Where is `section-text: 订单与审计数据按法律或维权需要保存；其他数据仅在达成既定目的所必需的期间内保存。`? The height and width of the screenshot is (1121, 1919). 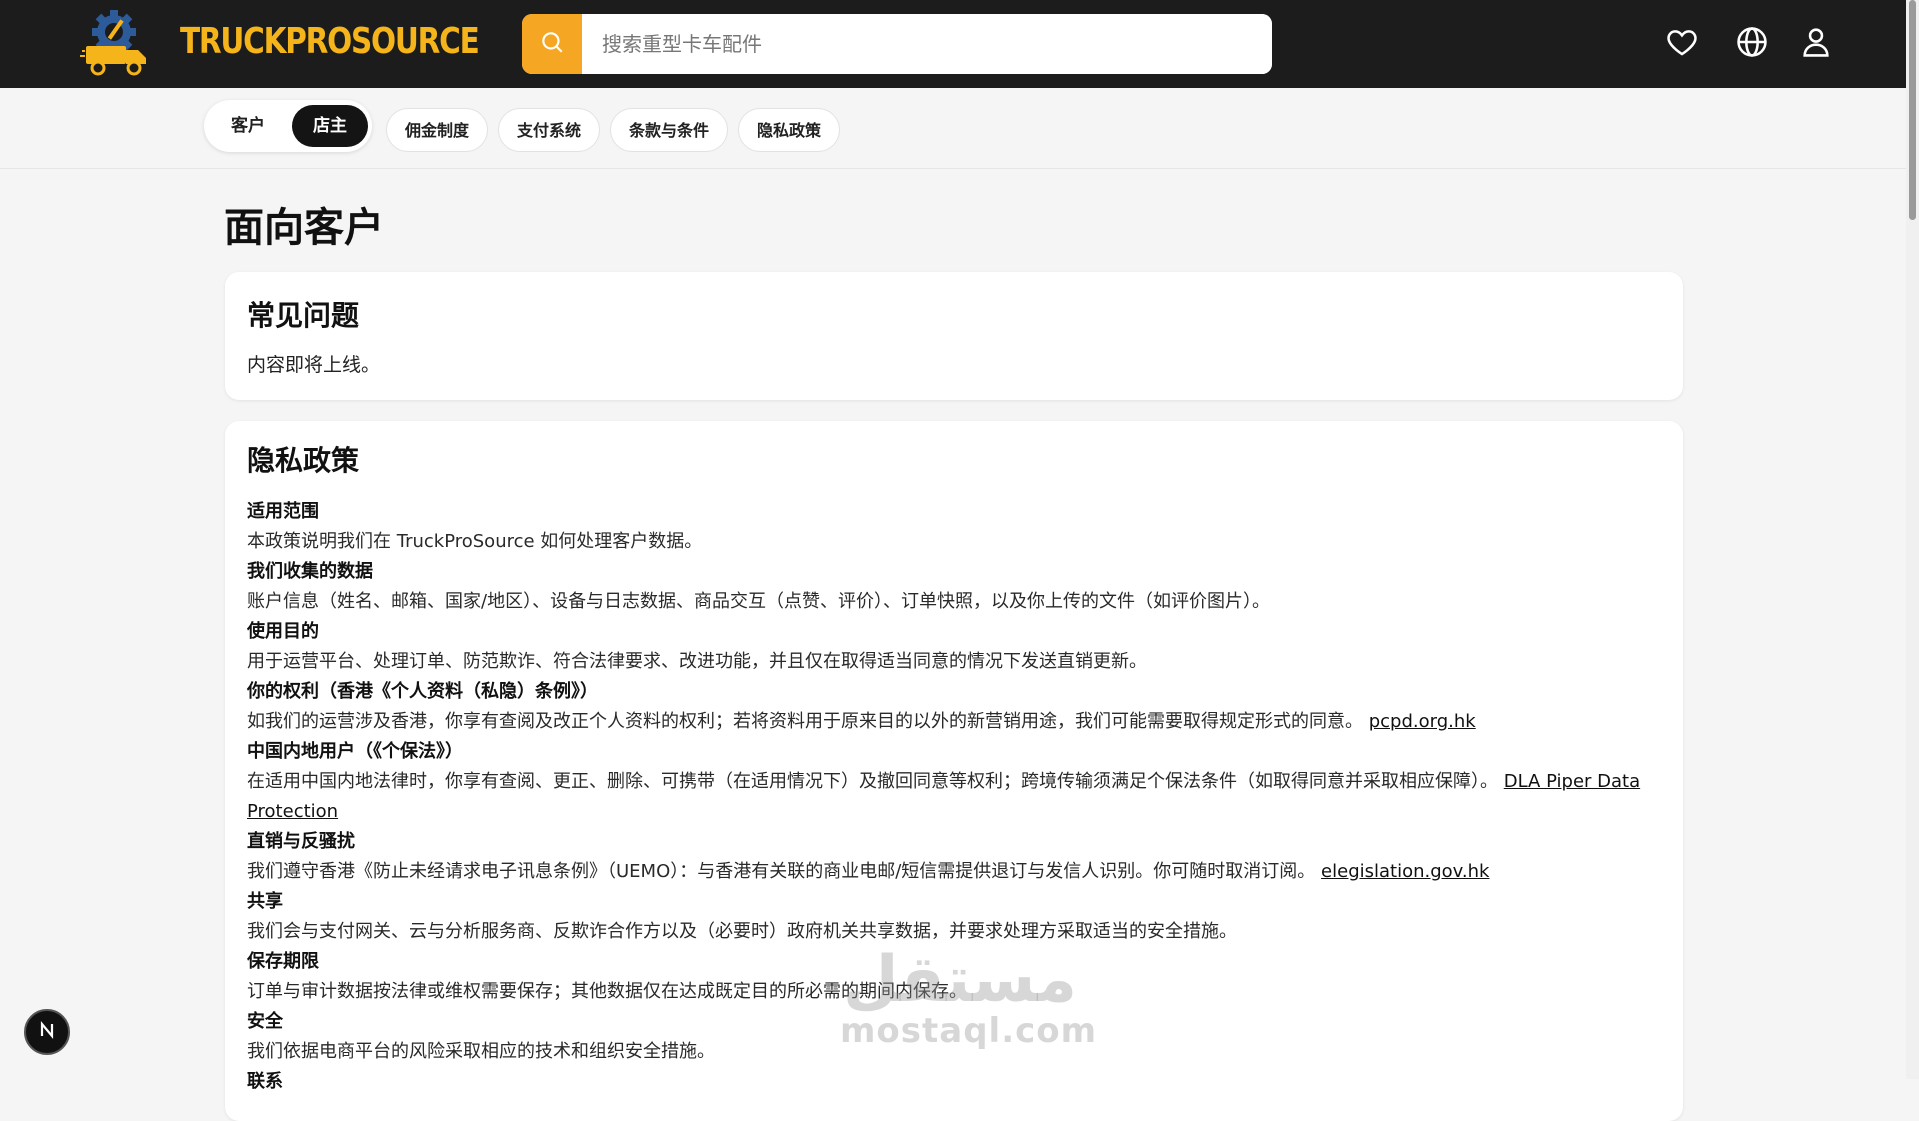 section-text: 订单与审计数据按法律或维权需要保存；其他数据仅在达成既定目的所必需的期间内保存。 is located at coordinates (607, 991).